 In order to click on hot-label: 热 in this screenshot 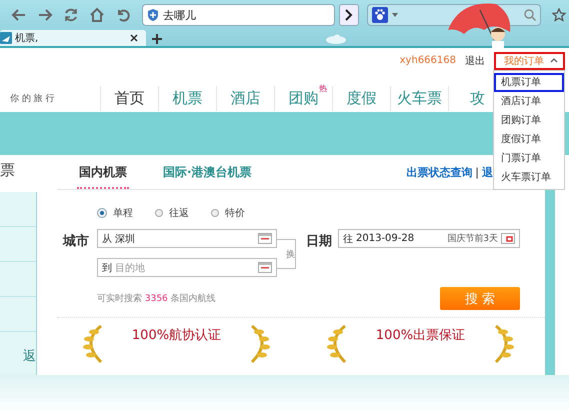, I will do `click(323, 89)`.